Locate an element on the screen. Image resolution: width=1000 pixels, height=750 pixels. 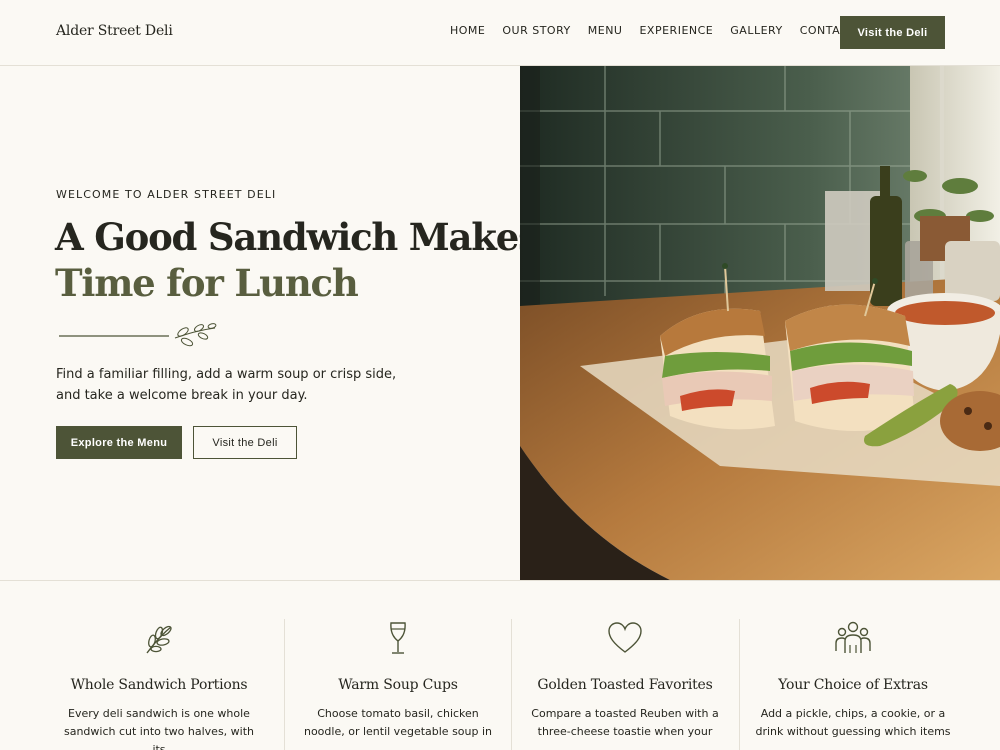
brand-logo: Alder Street Deli is located at coordinates (114, 31).